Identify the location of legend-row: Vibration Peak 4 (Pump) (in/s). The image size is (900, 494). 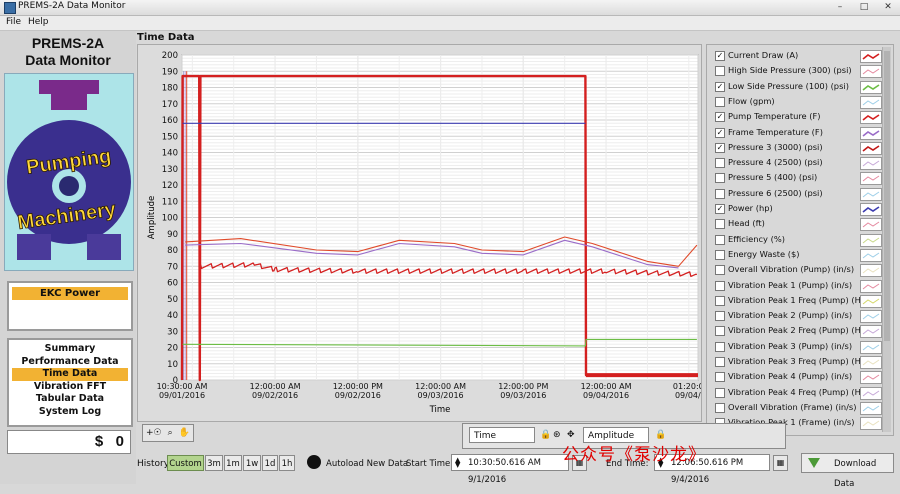
(800, 377).